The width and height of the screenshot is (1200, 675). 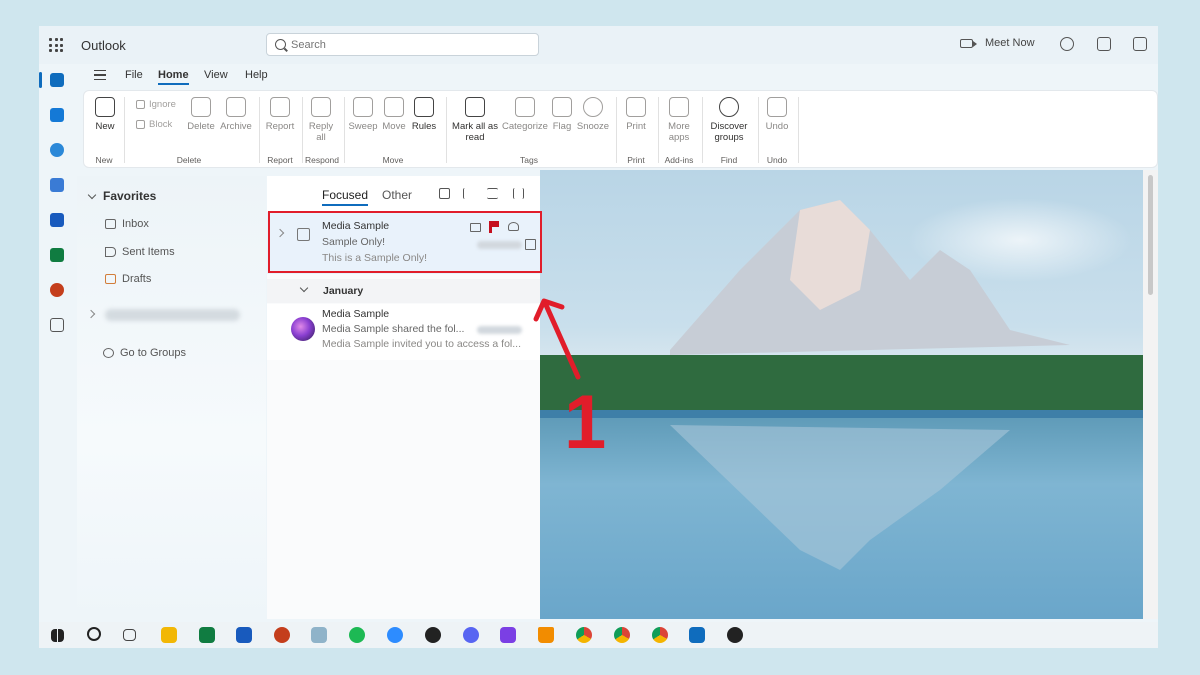 I want to click on categorize-button: Categorize, so click(x=525, y=114).